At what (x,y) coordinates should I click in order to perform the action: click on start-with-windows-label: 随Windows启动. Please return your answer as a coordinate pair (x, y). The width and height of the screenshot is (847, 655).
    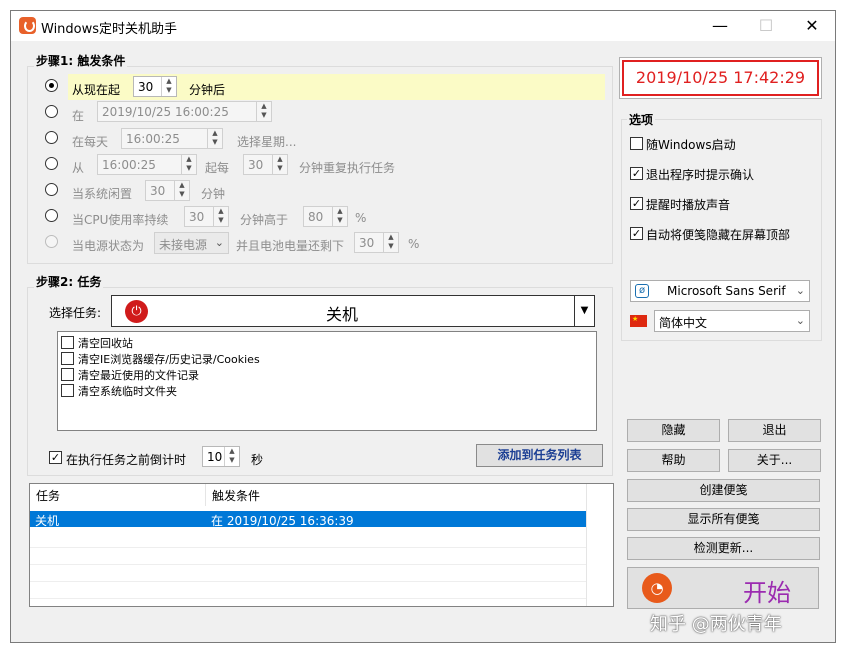
    Looking at the image, I should click on (691, 144).